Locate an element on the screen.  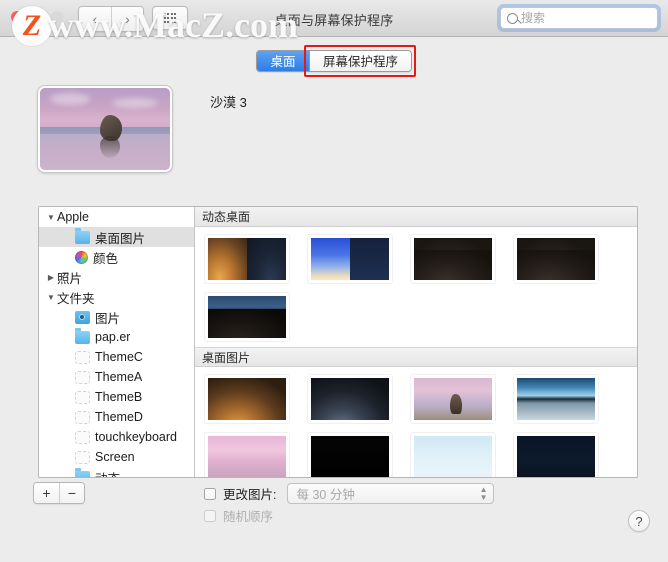
change-picture-label: 更改图片: is located at coordinates (250, 495).